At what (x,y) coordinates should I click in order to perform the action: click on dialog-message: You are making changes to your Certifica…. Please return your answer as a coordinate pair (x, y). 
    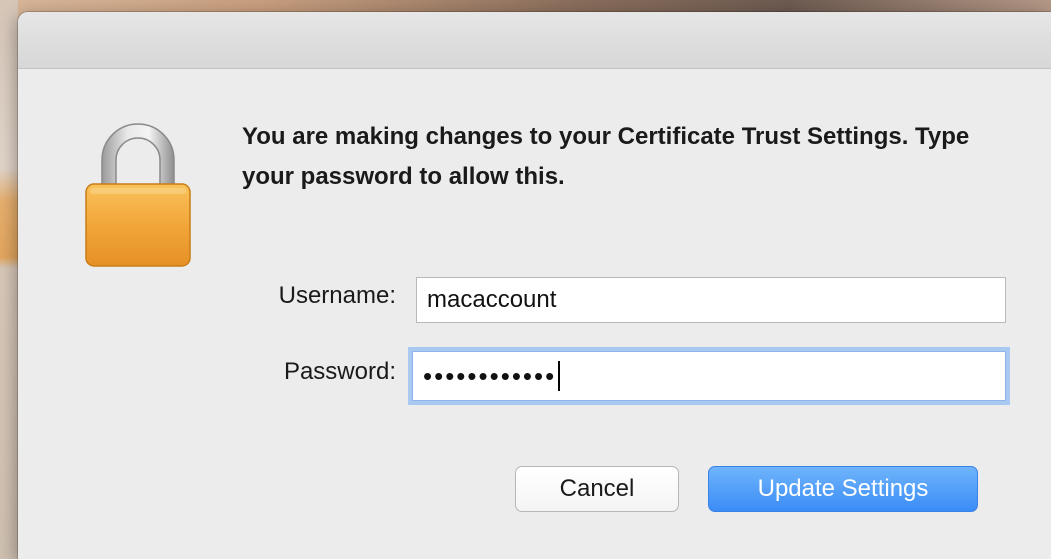
    Looking at the image, I should click on (606, 156).